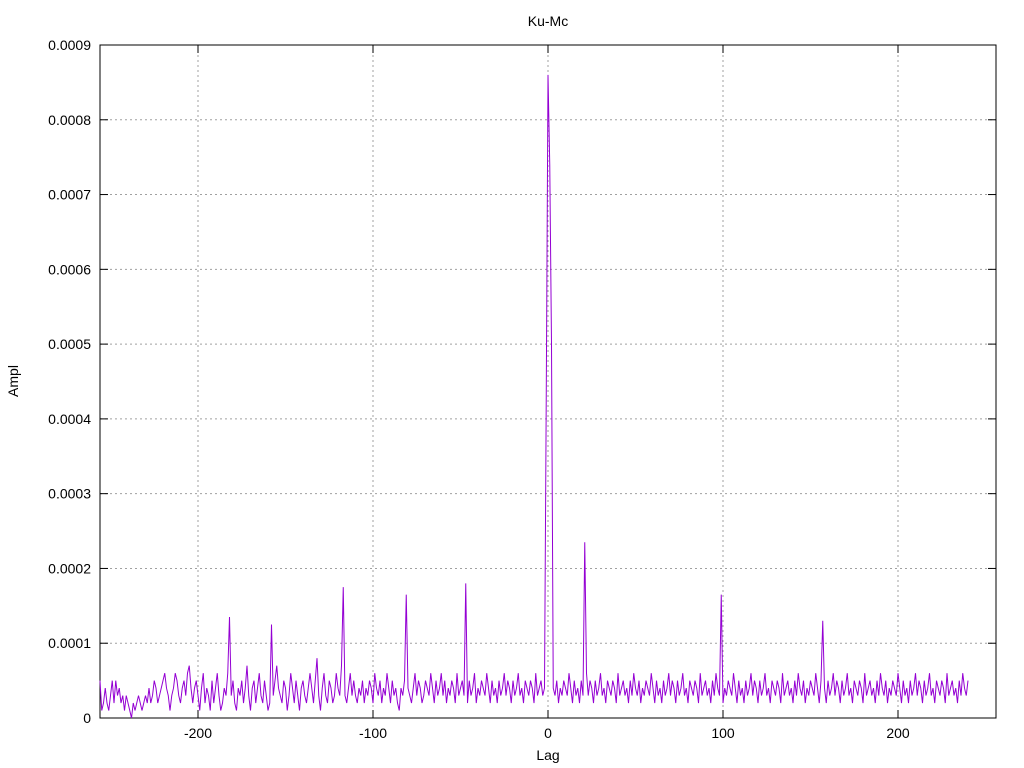 This screenshot has width=1024, height=768. Describe the element at coordinates (547, 755) in the screenshot. I see `x-axis-label: Lag` at that location.